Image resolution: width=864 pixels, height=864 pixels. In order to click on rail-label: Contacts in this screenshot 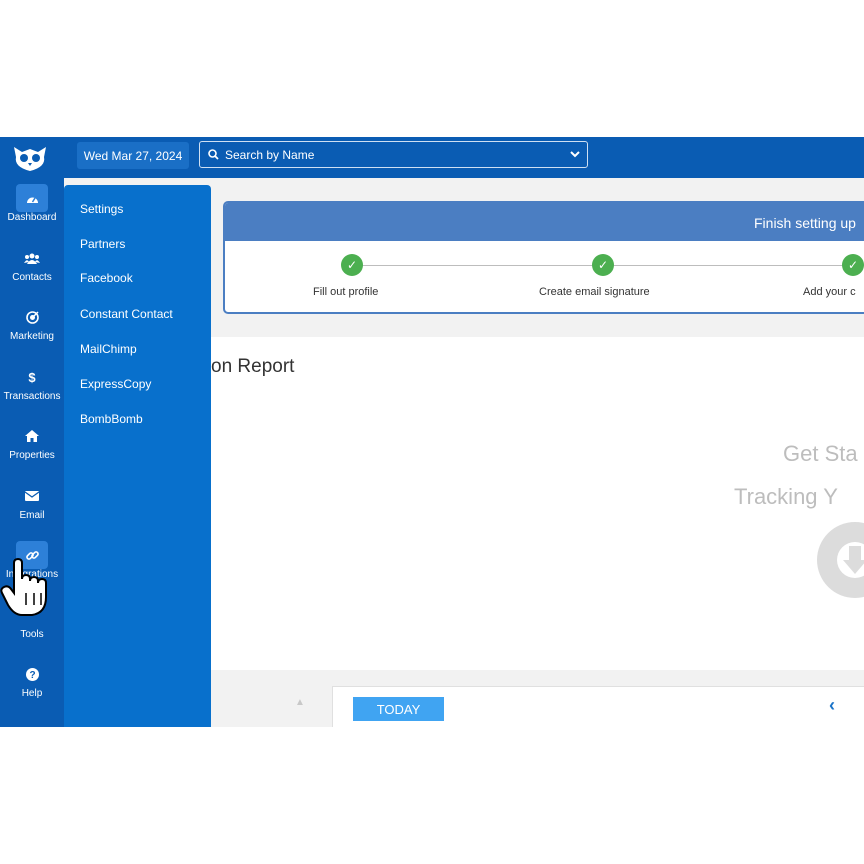, I will do `click(32, 277)`.